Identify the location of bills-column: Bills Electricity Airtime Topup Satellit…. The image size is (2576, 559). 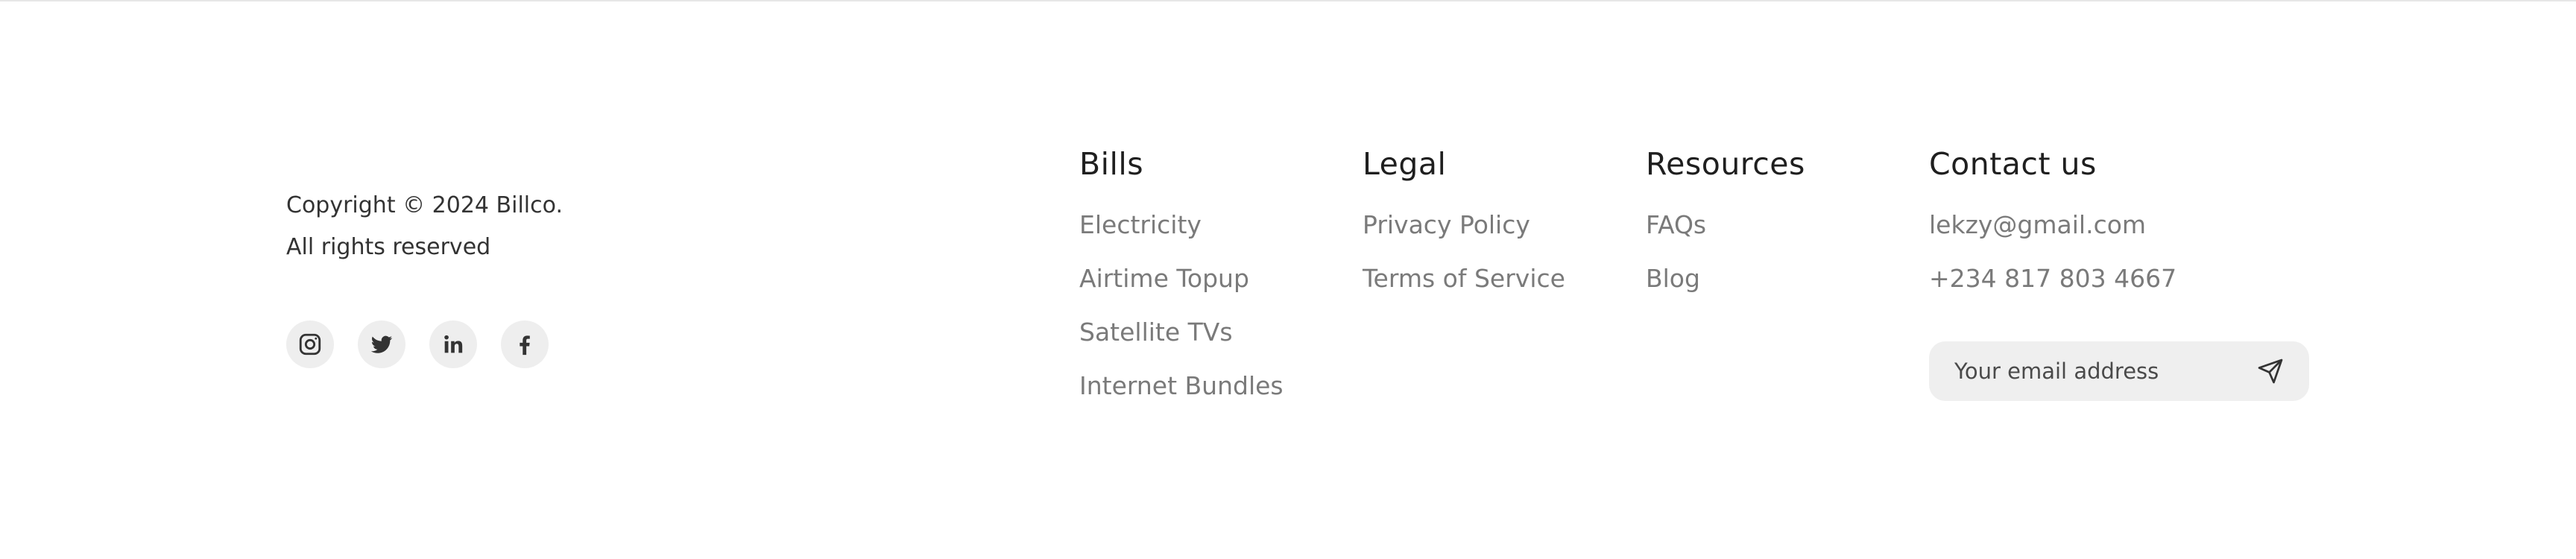
(1181, 278).